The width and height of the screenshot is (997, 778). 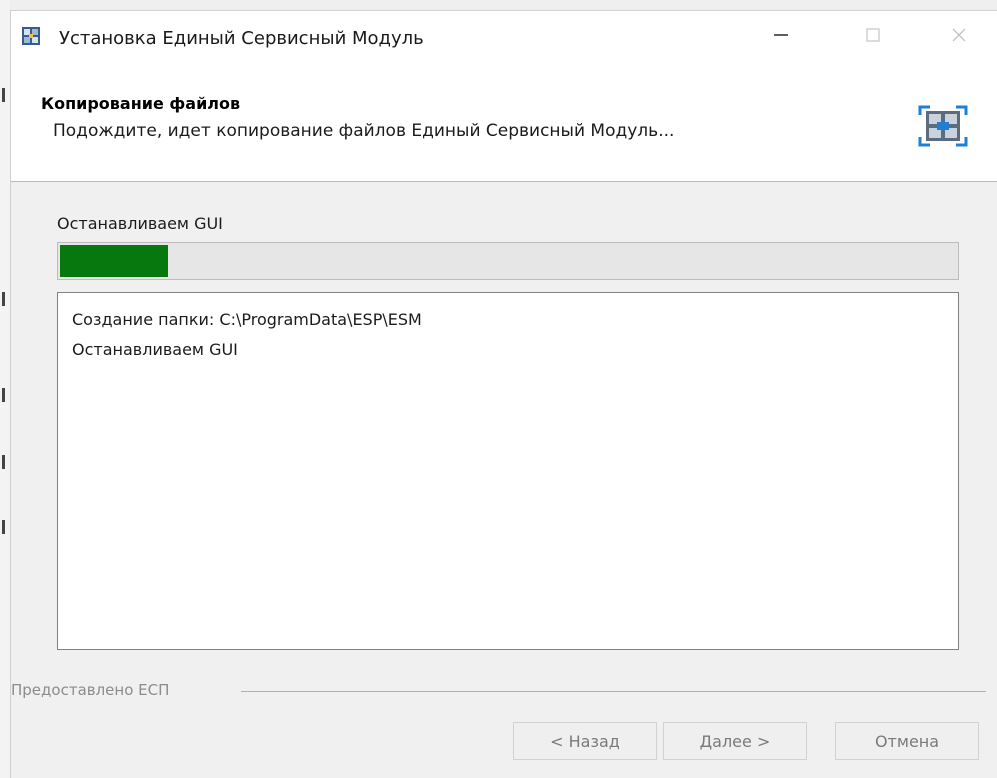 I want to click on progress-fill, so click(x=114, y=261).